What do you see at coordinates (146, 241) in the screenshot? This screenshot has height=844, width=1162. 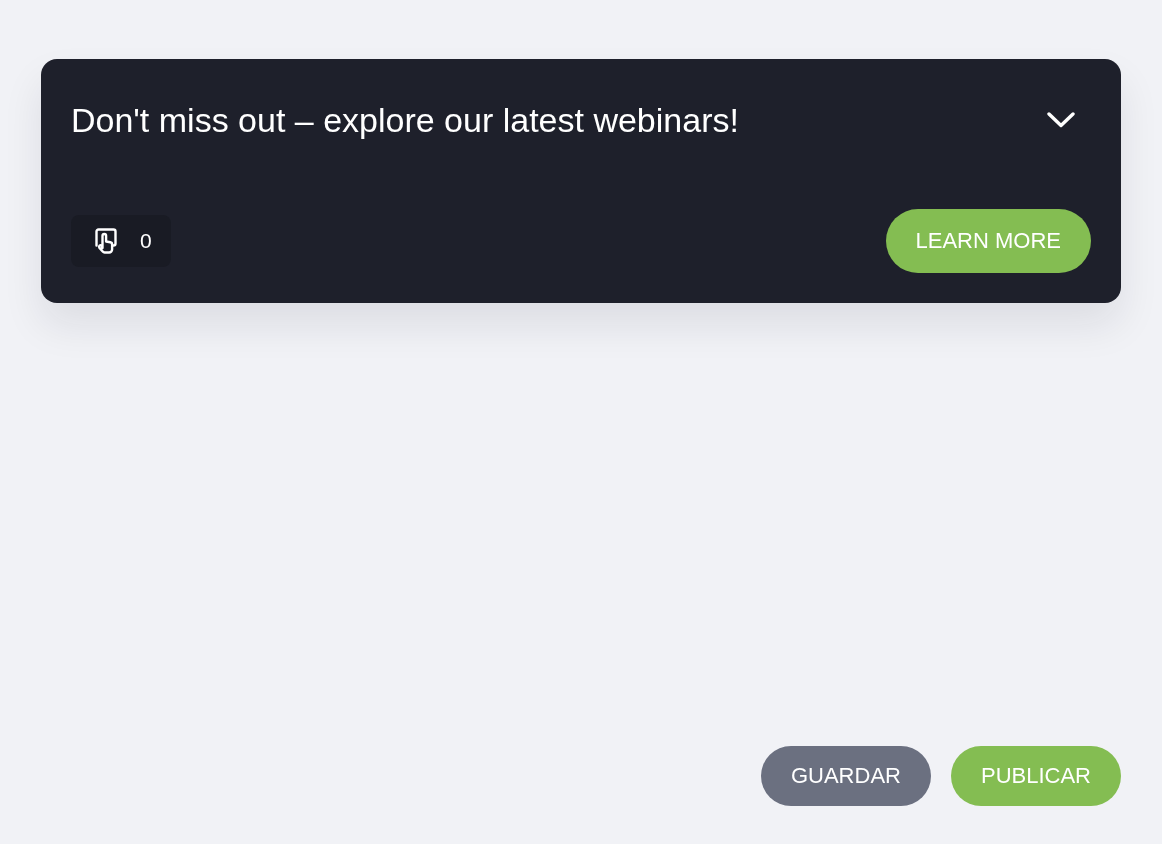 I see `click-count: 0` at bounding box center [146, 241].